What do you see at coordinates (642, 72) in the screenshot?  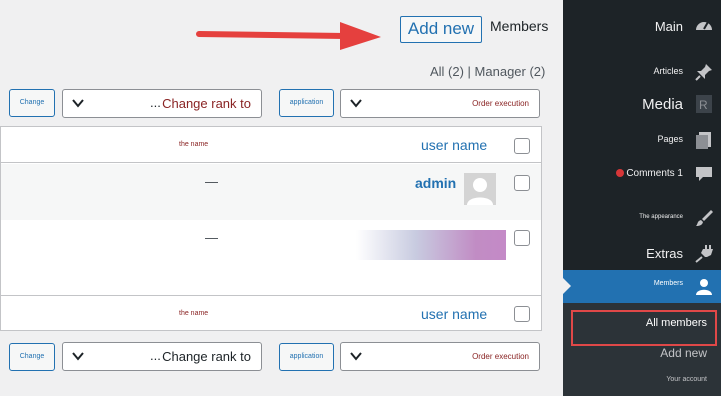 I see `sidebar-item-articles: Articles` at bounding box center [642, 72].